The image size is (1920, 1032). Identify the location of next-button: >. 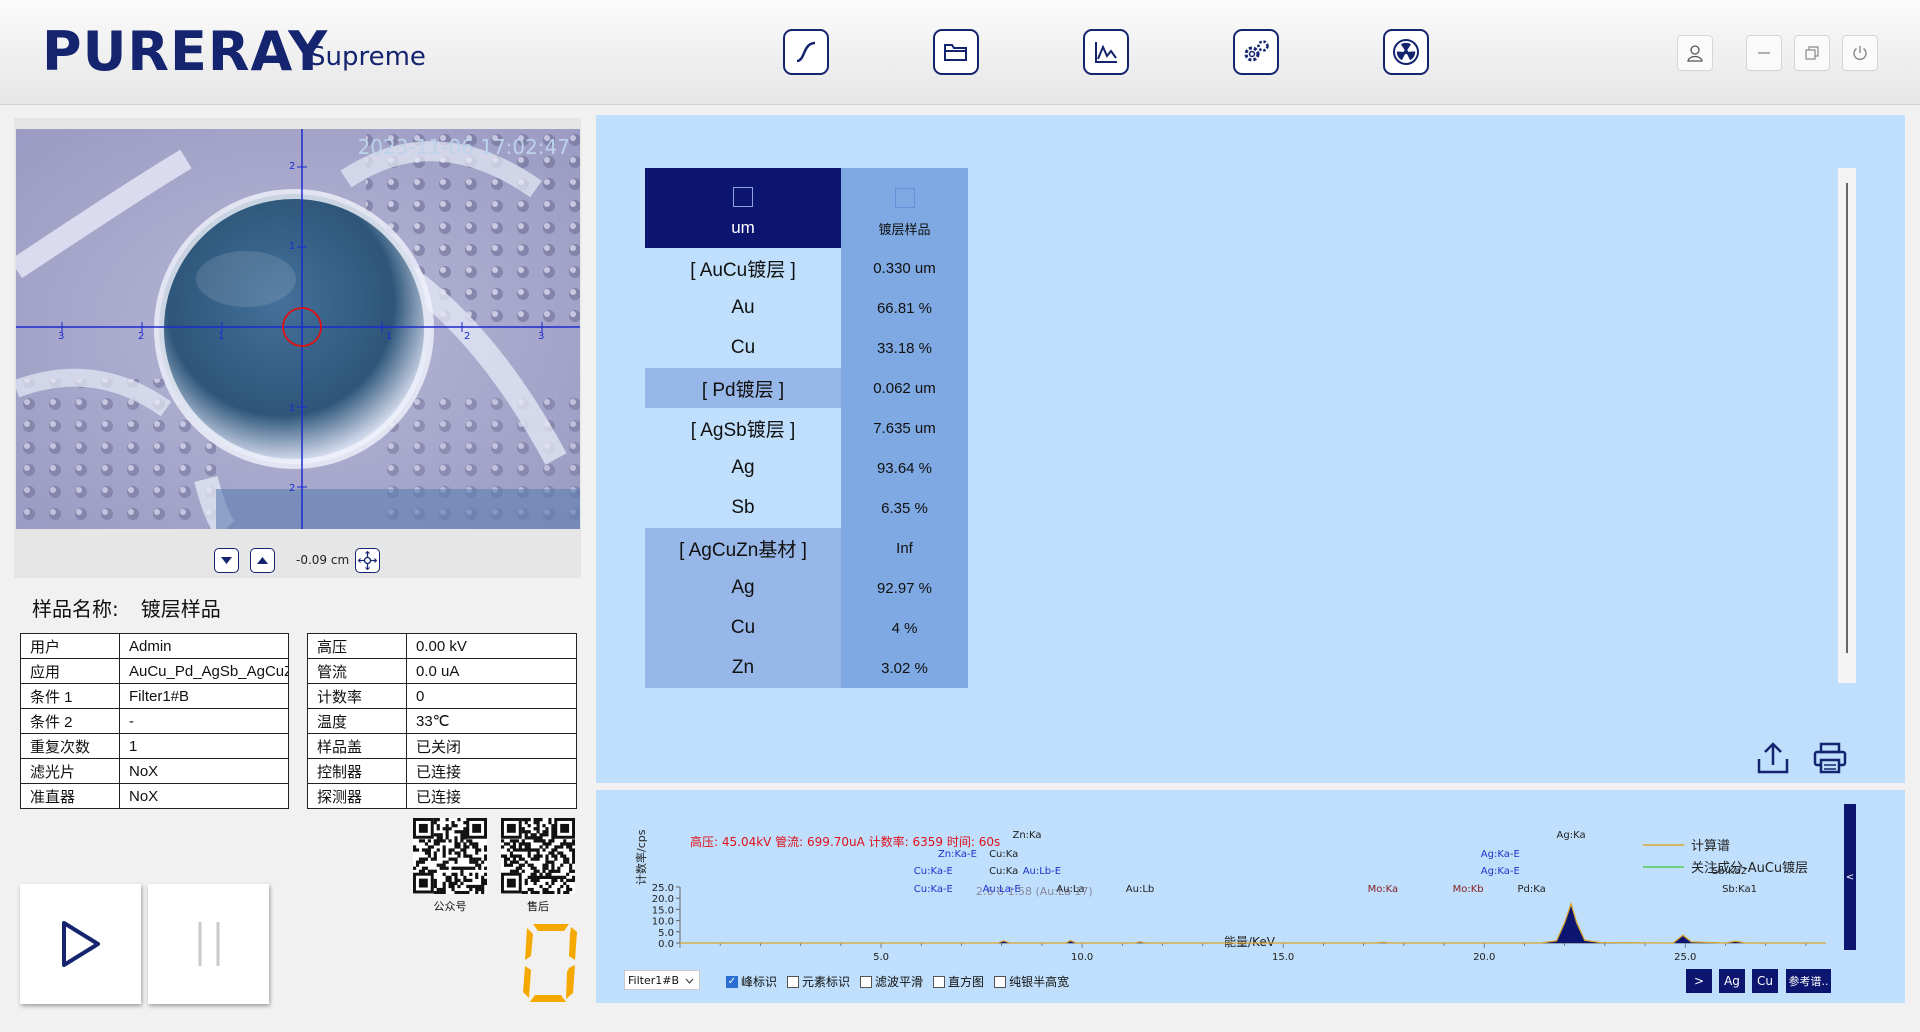
(1699, 981).